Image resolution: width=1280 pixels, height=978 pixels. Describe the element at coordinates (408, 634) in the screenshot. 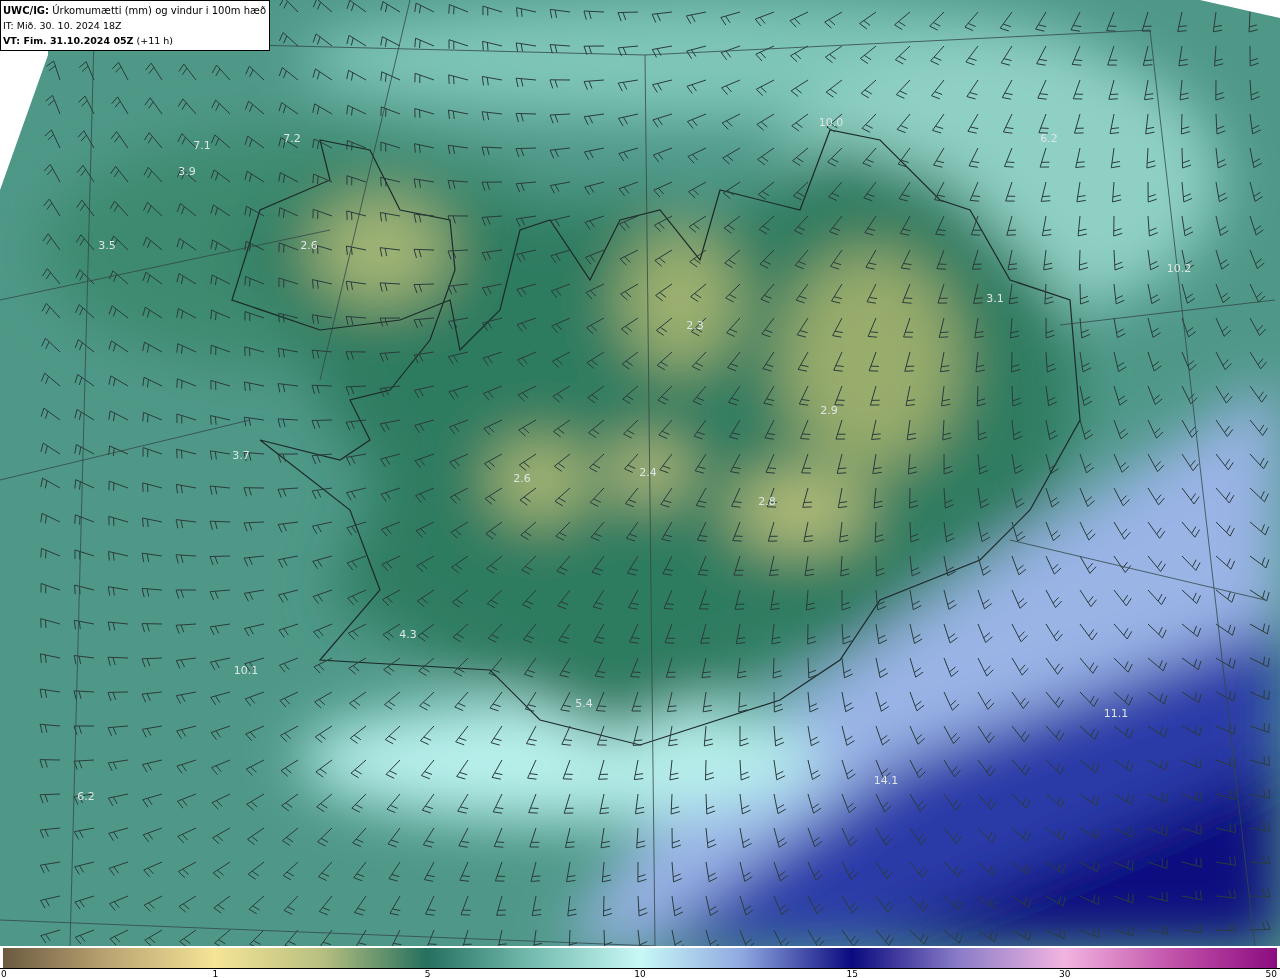

I see `map-value-label: 4.3` at that location.